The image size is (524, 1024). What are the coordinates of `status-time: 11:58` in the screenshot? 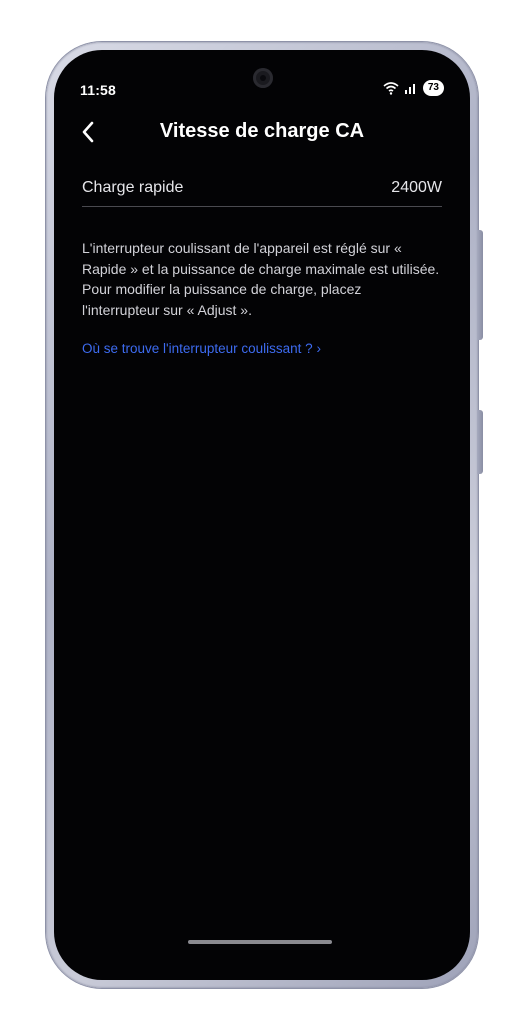 It's located at (98, 90).